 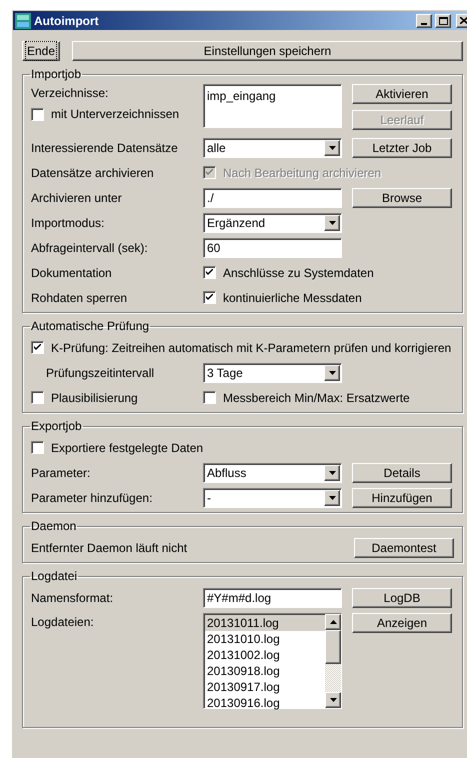 What do you see at coordinates (54, 576) in the screenshot?
I see `group-title: Logdatei` at bounding box center [54, 576].